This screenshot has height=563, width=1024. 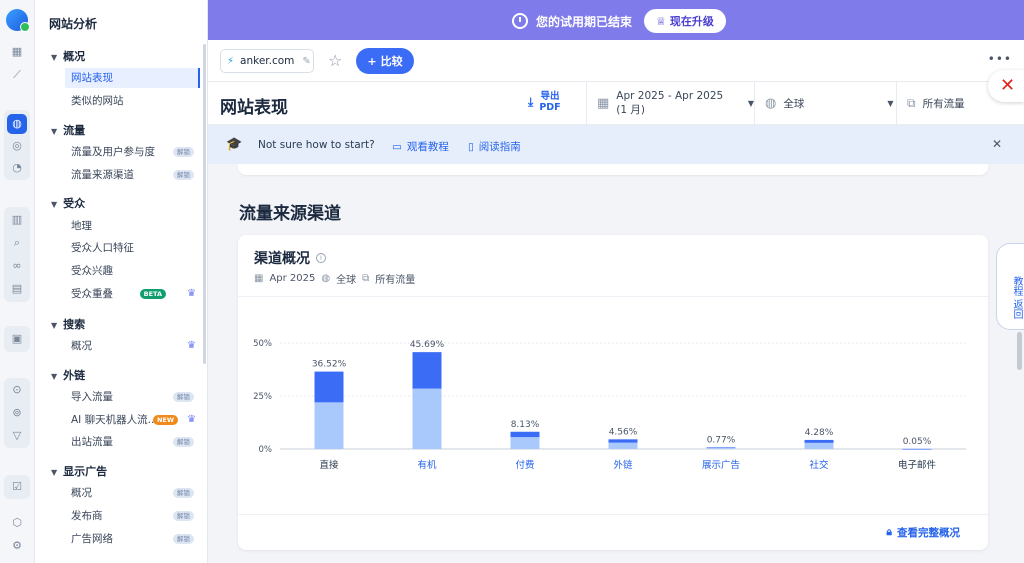 What do you see at coordinates (889, 532) in the screenshot?
I see `lock-icon: 🔒︎` at bounding box center [889, 532].